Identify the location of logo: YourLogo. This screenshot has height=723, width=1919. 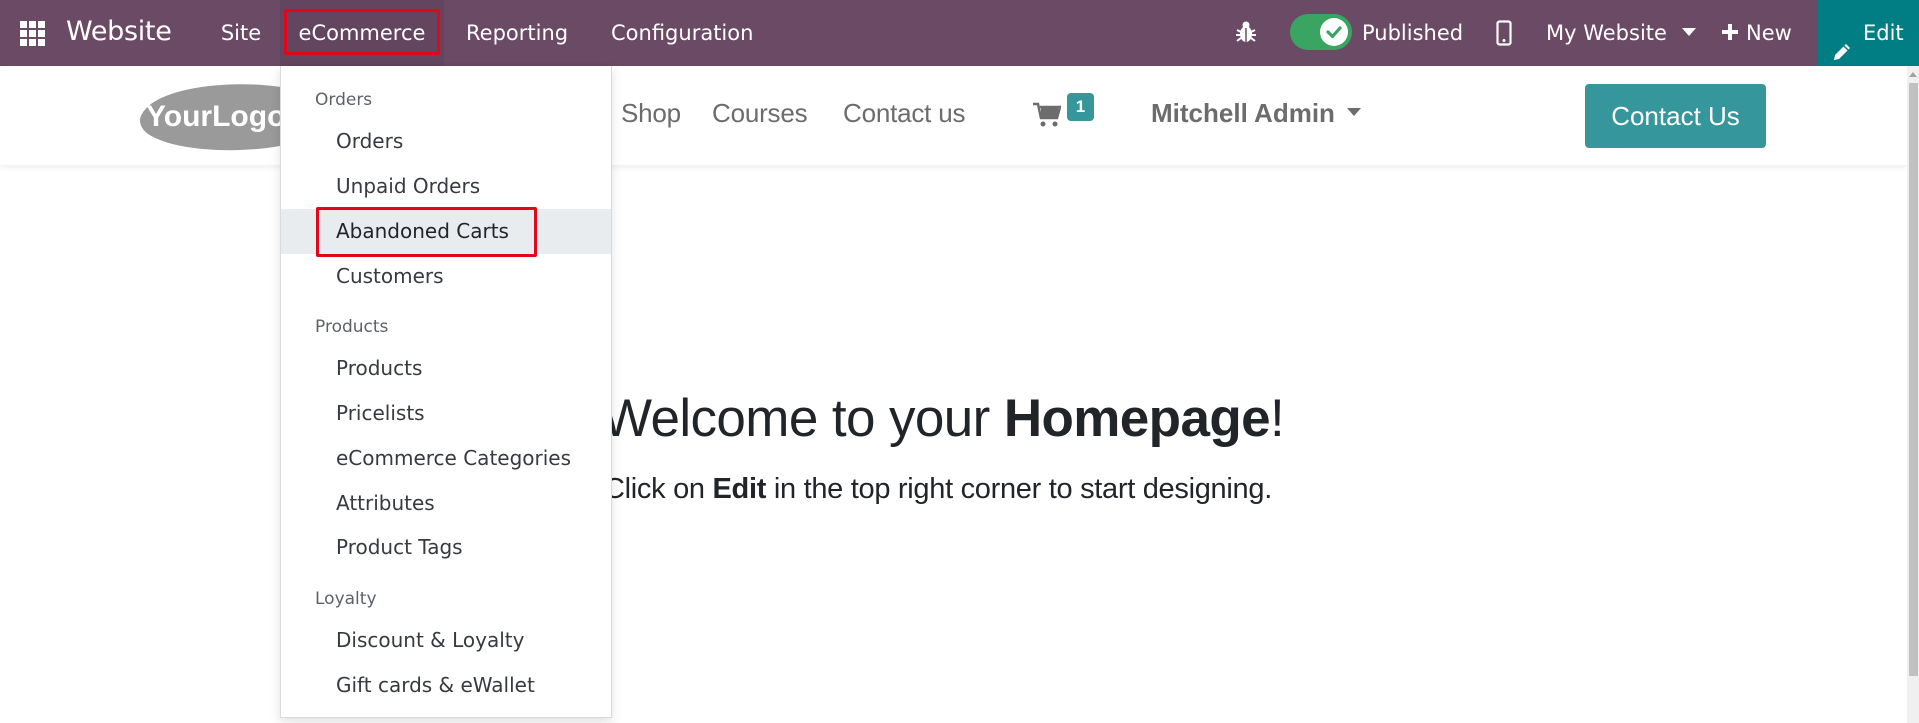
(218, 116).